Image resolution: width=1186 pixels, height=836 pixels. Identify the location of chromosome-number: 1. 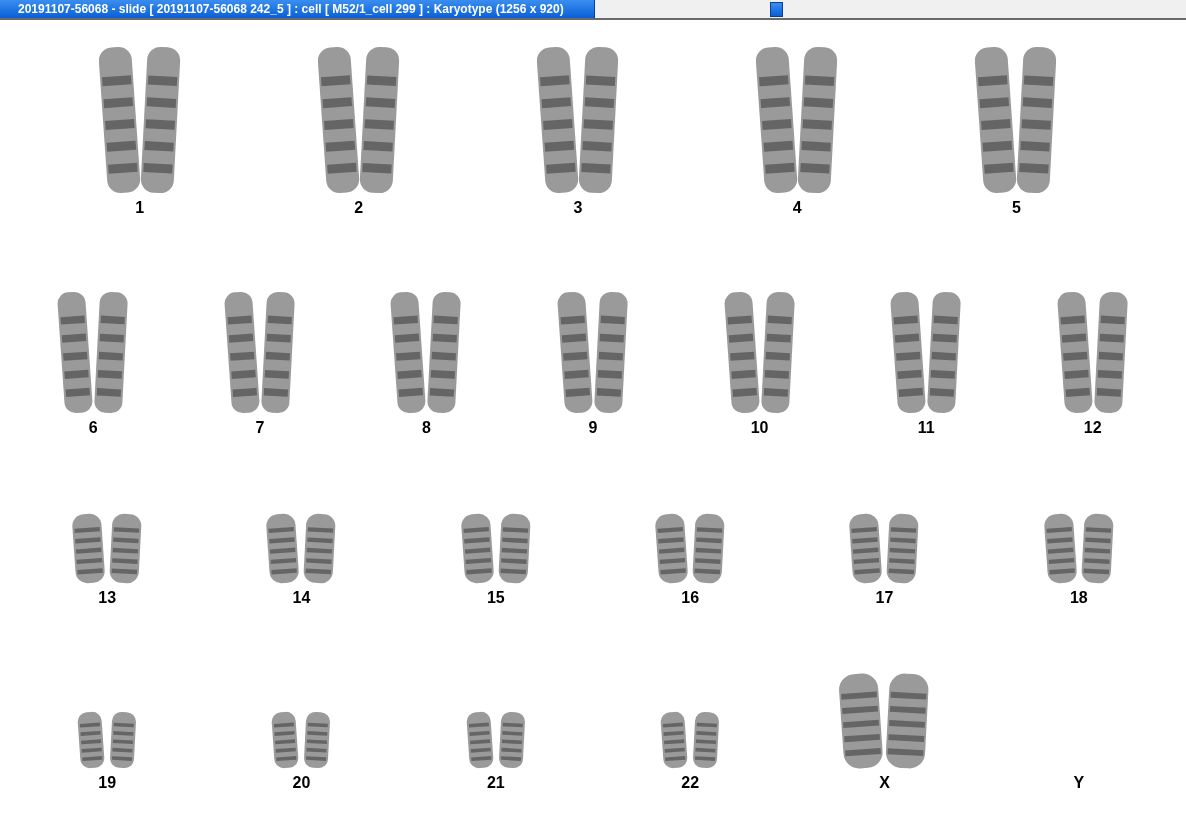
(140, 208).